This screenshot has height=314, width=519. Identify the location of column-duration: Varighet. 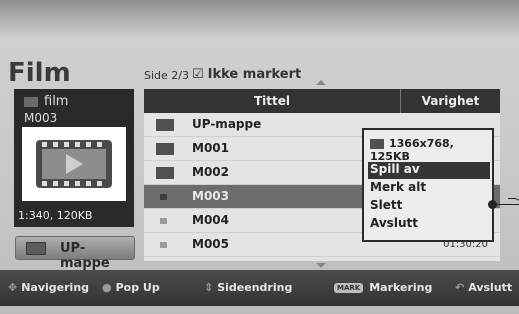
(450, 101).